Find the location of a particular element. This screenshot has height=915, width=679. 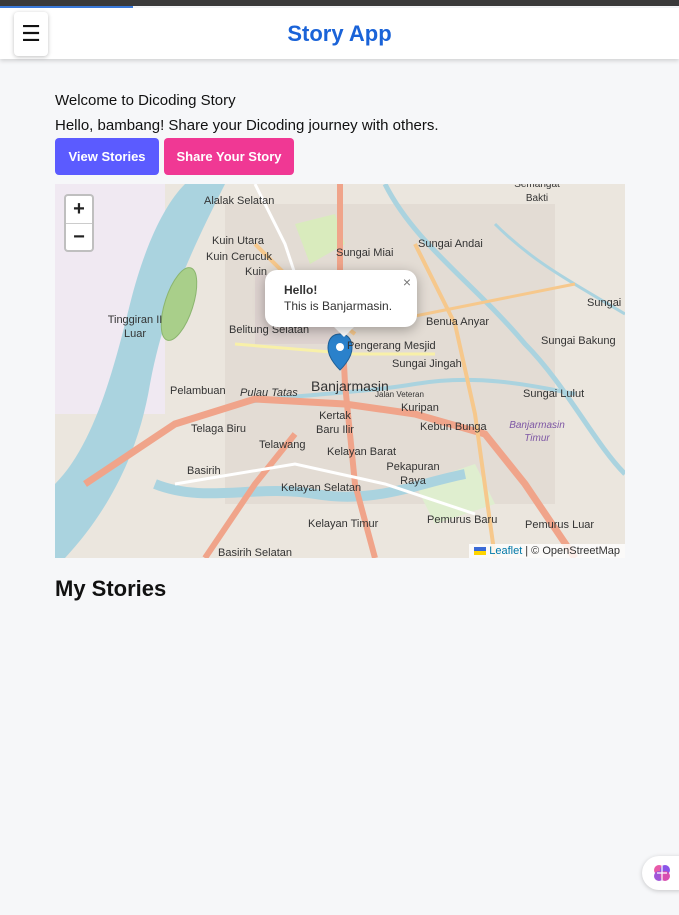

menu-button: ☰ is located at coordinates (31, 34).